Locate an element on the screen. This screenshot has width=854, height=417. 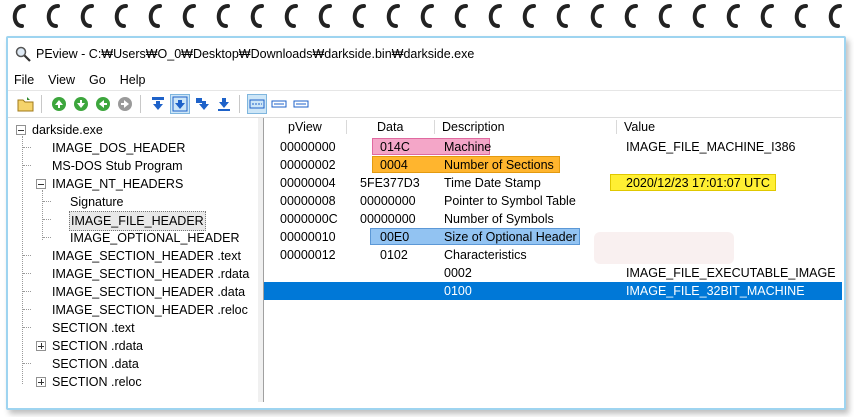
cell-description: Pointer to Symbol Table is located at coordinates (510, 201).